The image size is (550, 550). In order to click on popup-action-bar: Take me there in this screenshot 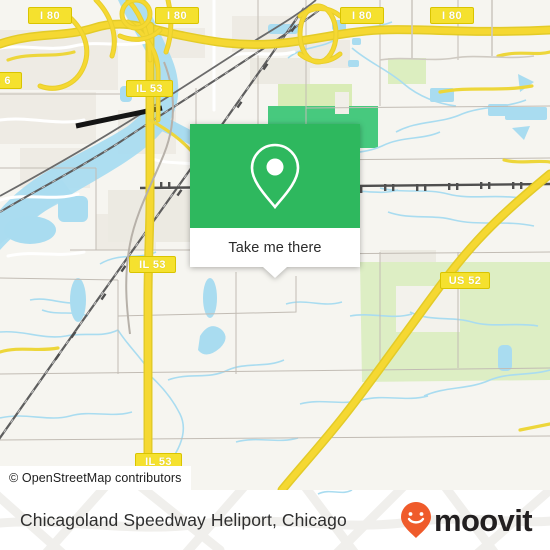, I will do `click(275, 253)`.